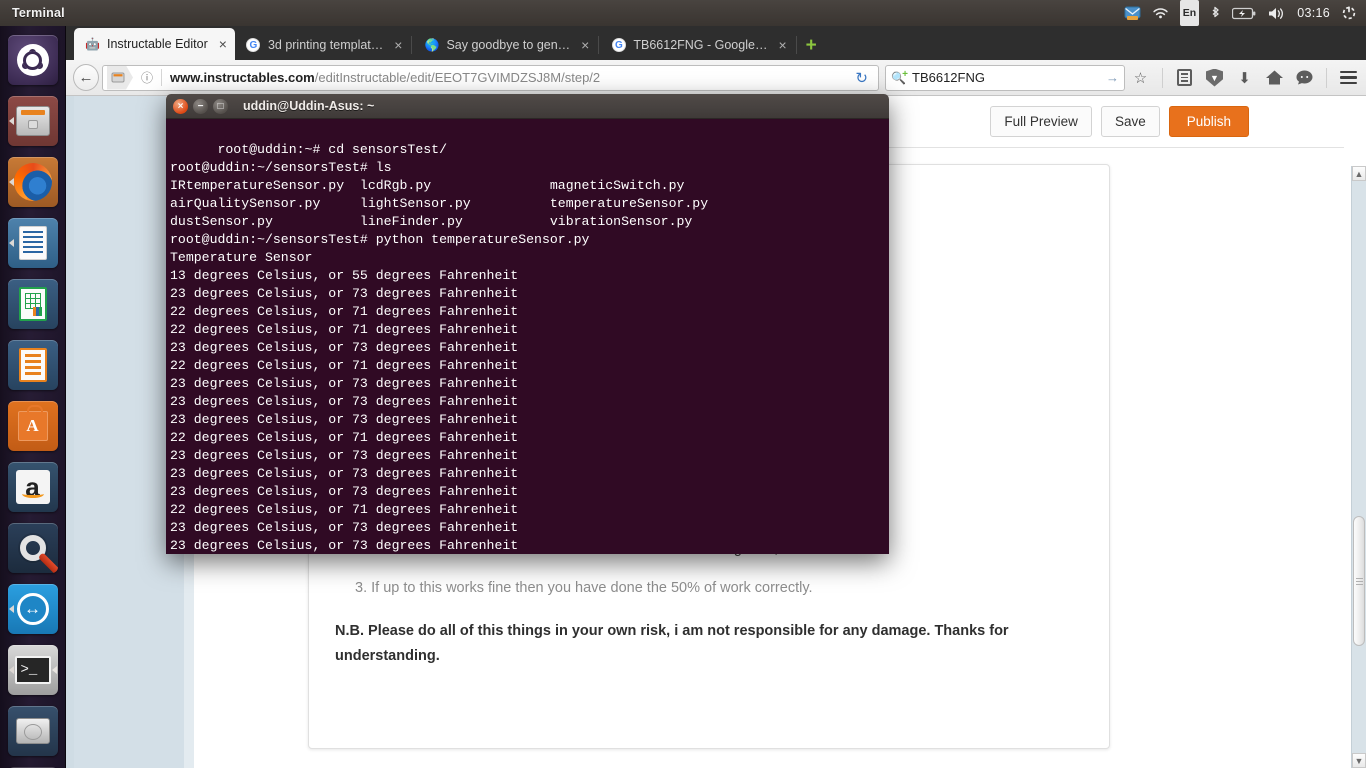 The height and width of the screenshot is (768, 1366). I want to click on calc-spreadsheet-icon, so click(32, 304).